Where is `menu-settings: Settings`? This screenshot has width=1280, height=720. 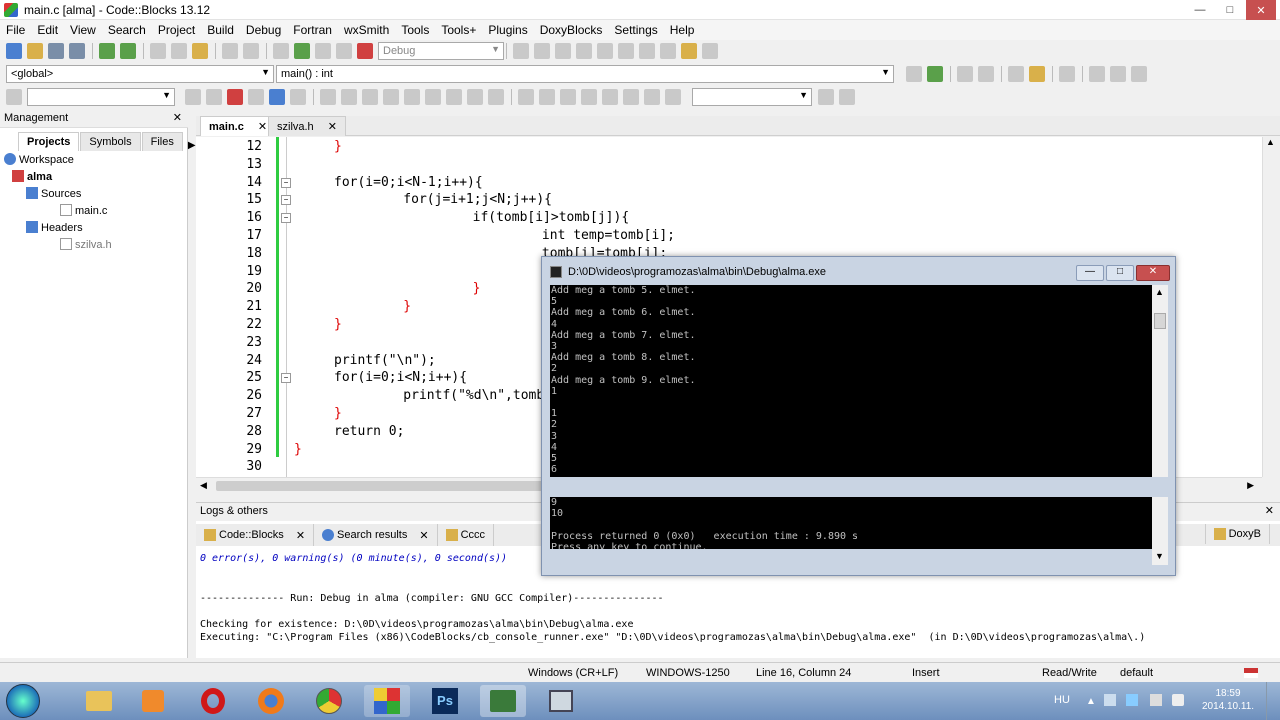
menu-settings: Settings is located at coordinates (635, 30).